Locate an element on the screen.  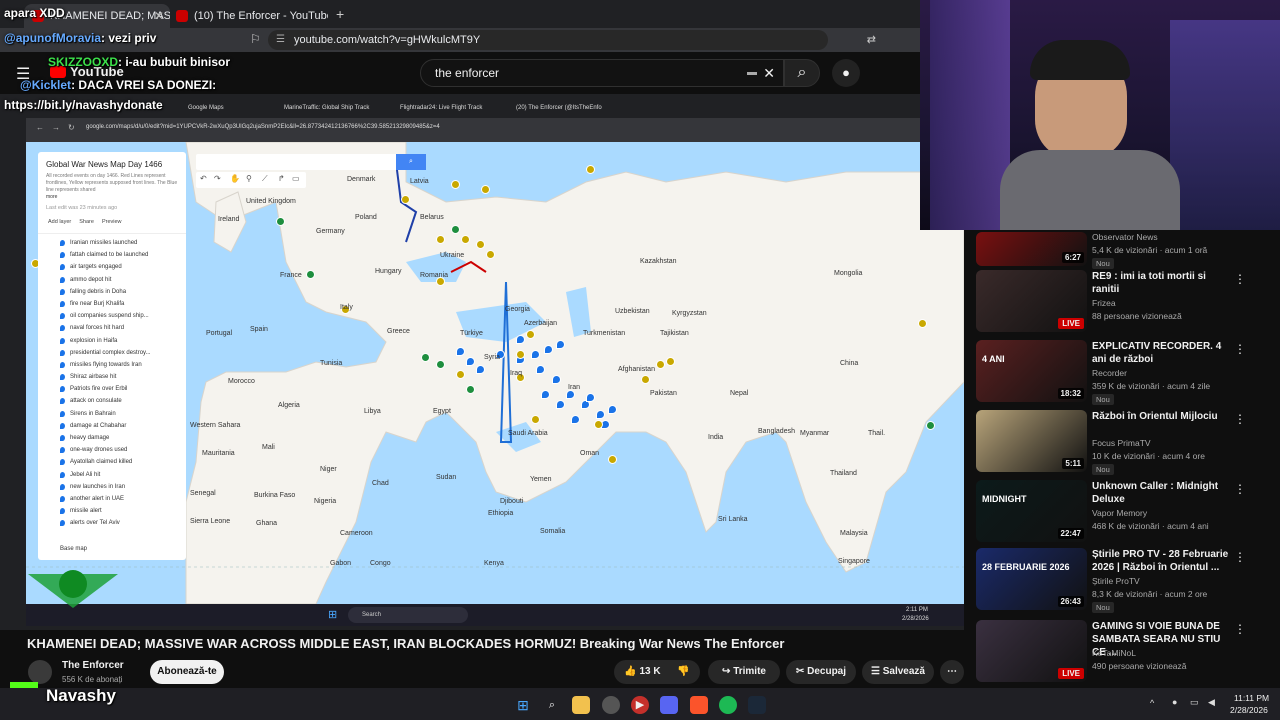
layer-item: heavy damage is located at coordinates (112, 438).